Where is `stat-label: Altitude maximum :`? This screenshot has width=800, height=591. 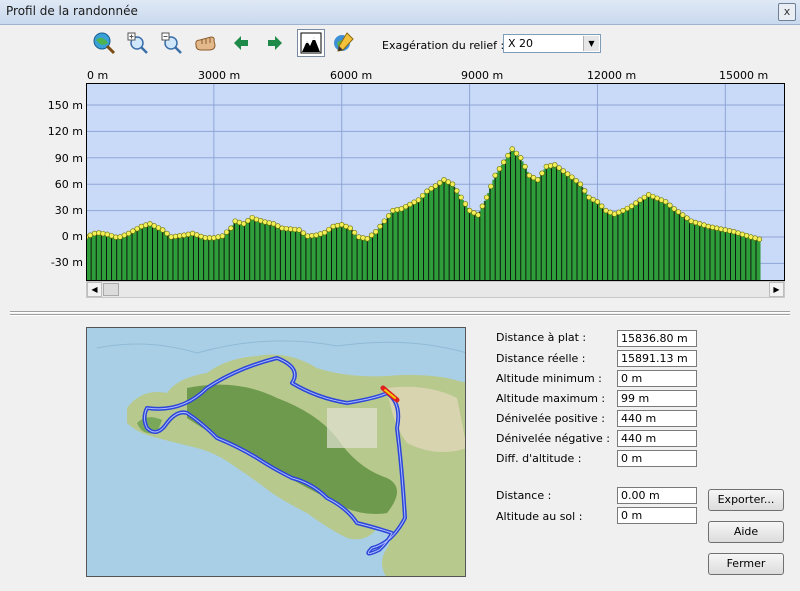 stat-label: Altitude maximum : is located at coordinates (551, 398).